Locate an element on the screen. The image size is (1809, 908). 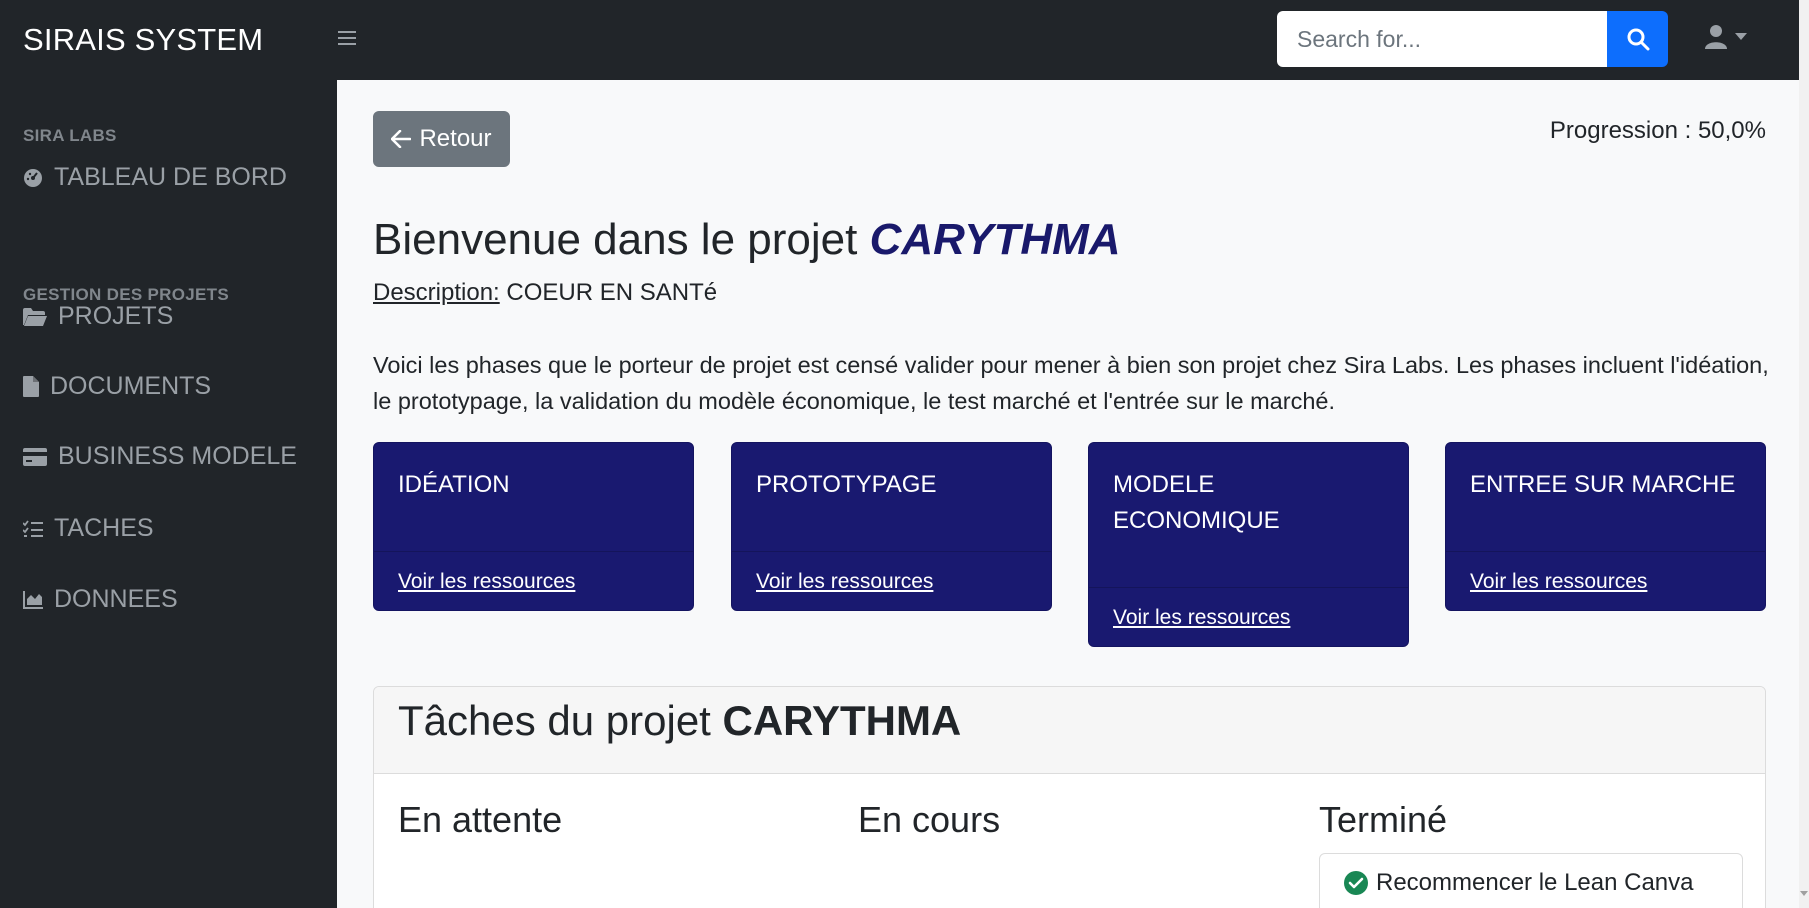
tasks-title-prefix: Tâches du projet is located at coordinates (560, 720).